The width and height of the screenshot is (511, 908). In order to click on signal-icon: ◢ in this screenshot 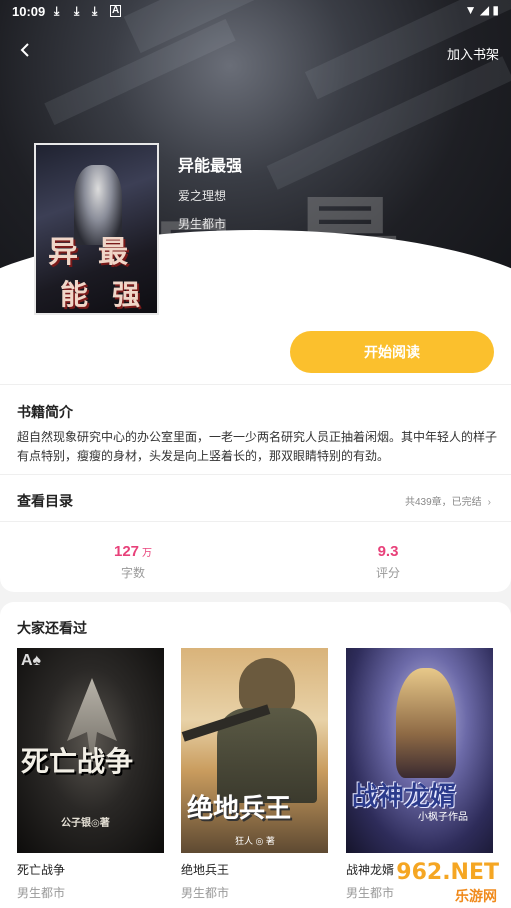, I will do `click(484, 10)`.